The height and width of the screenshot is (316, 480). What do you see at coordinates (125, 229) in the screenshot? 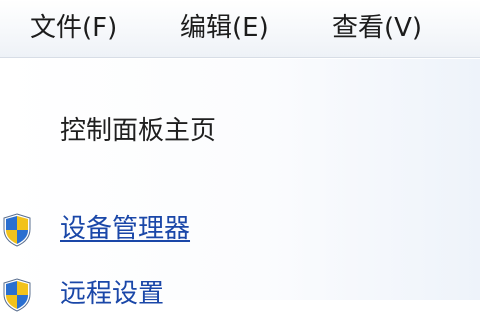
I see `device-manager-label: 设备管理器` at bounding box center [125, 229].